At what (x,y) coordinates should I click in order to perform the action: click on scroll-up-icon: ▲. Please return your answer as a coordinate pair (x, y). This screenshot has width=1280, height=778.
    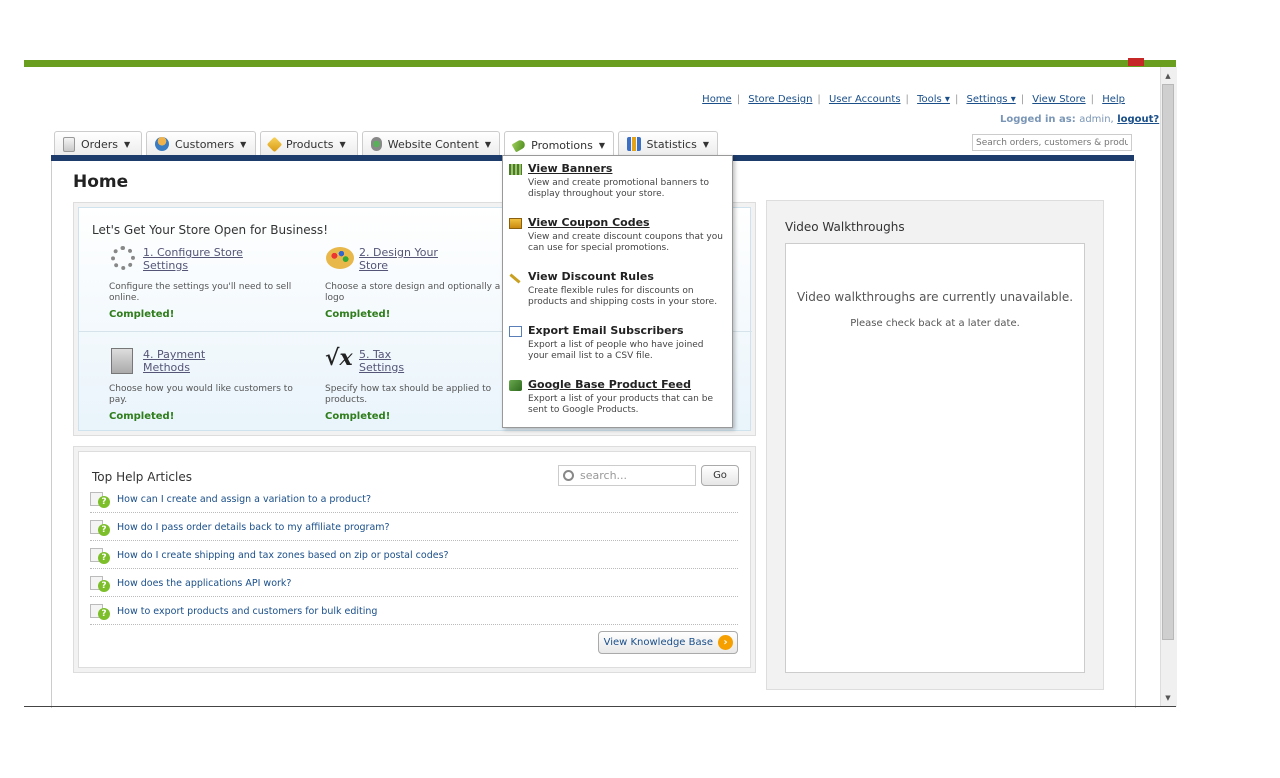
    Looking at the image, I should click on (1168, 76).